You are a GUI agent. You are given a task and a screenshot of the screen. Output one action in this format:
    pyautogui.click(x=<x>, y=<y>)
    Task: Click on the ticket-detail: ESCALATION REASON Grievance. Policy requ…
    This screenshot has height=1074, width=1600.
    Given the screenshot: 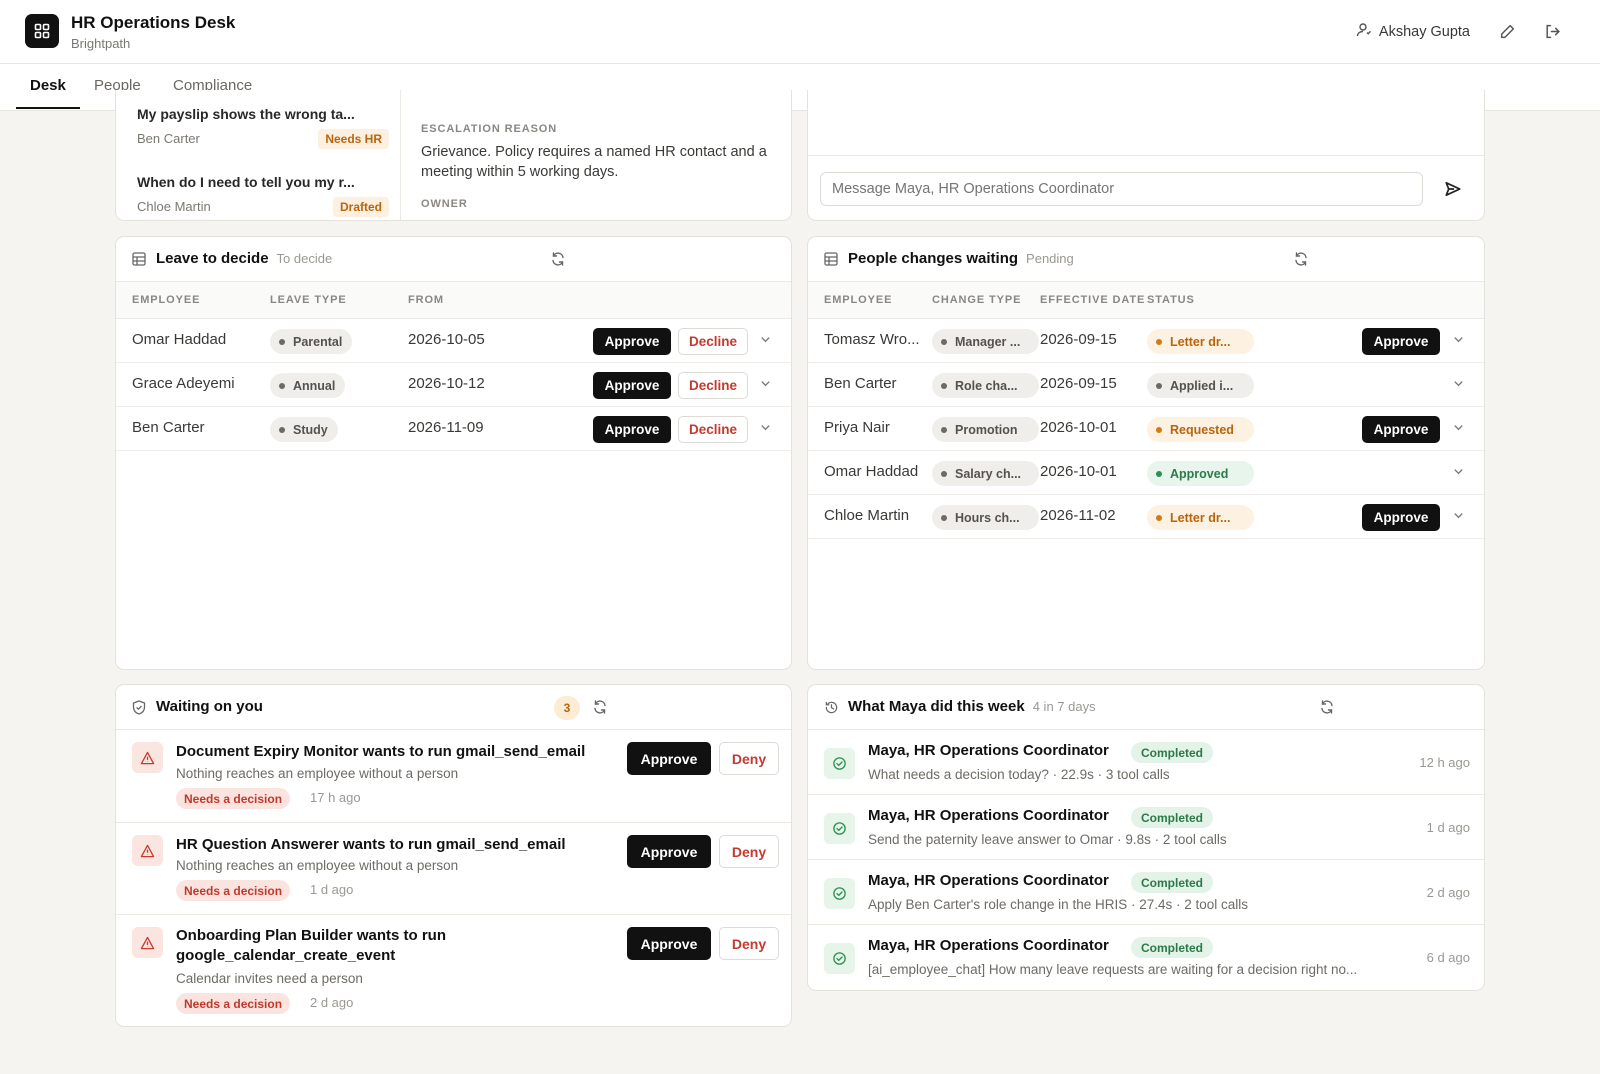 What is the action you would take?
    pyautogui.click(x=596, y=155)
    